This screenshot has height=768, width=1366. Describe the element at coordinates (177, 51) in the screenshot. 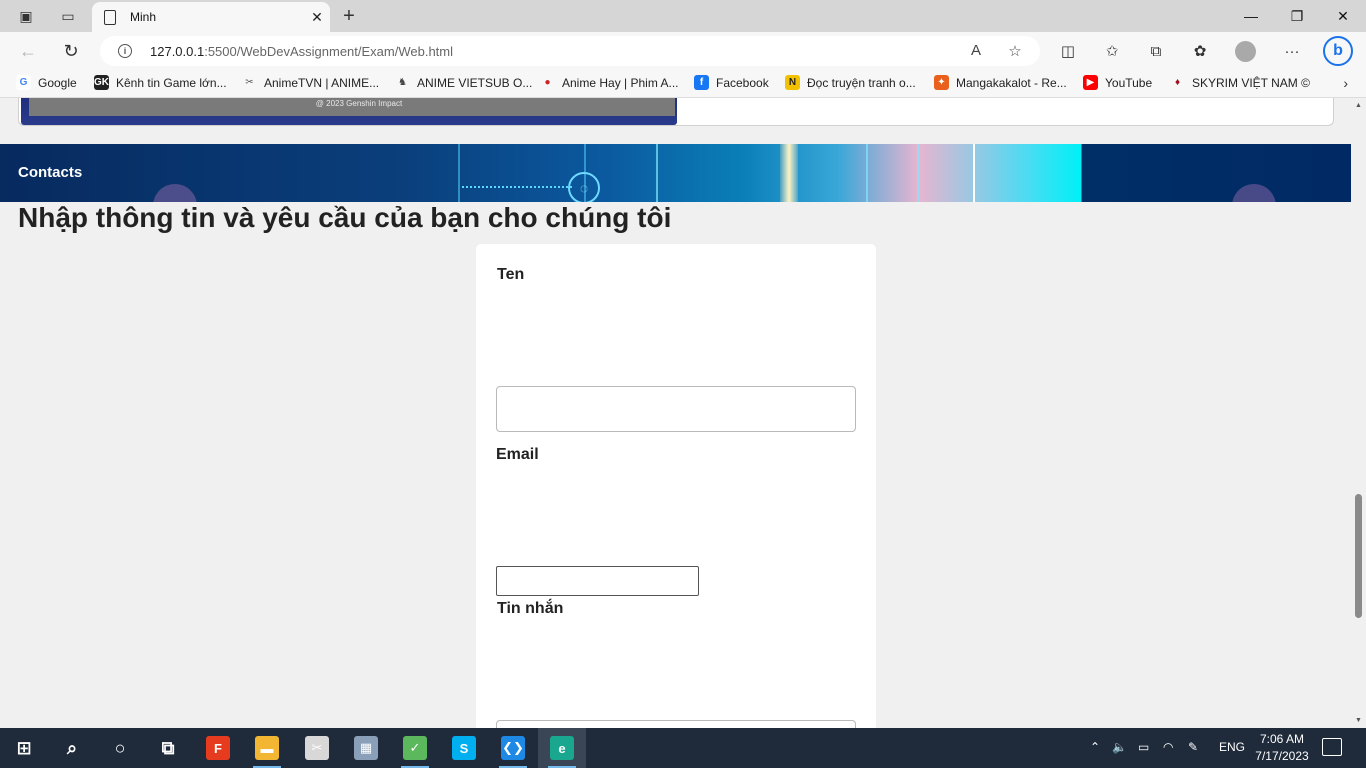

I see `url-host: 127.0.0.1` at that location.